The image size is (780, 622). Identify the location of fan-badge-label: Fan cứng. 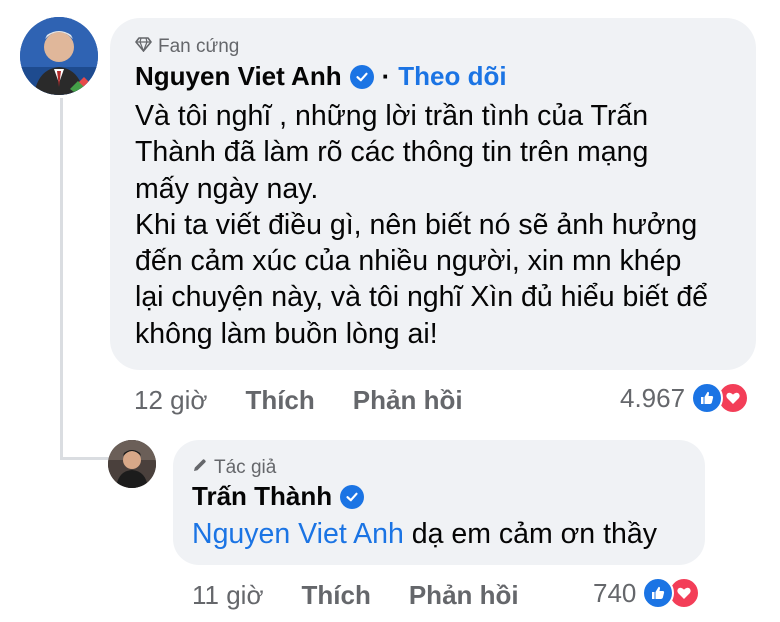
(199, 46).